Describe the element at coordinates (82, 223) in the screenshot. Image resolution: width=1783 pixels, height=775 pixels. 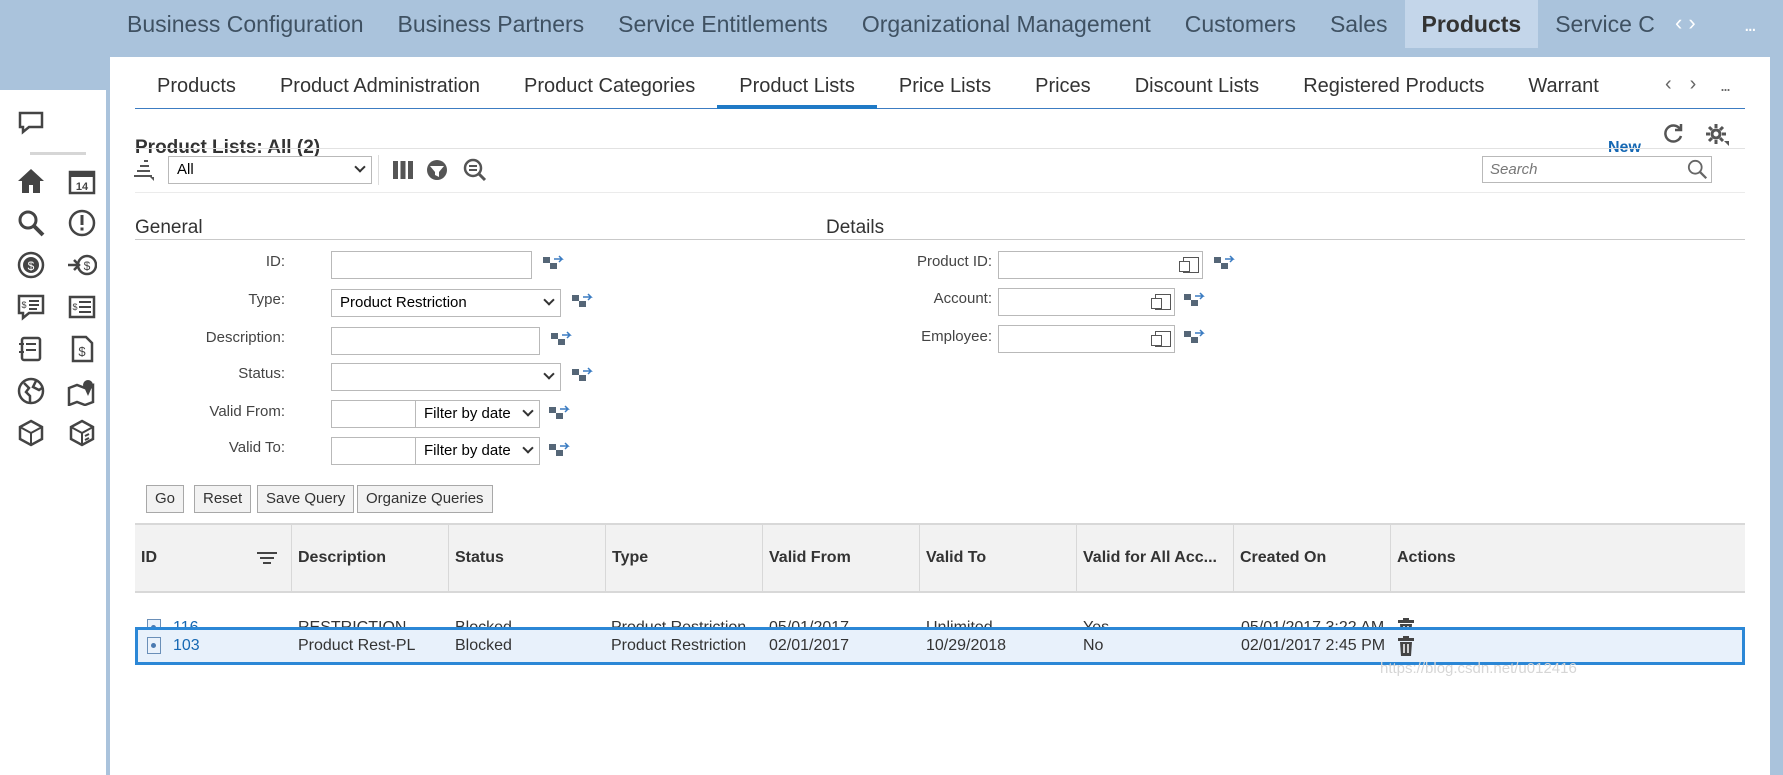
I see `alert-icon` at that location.